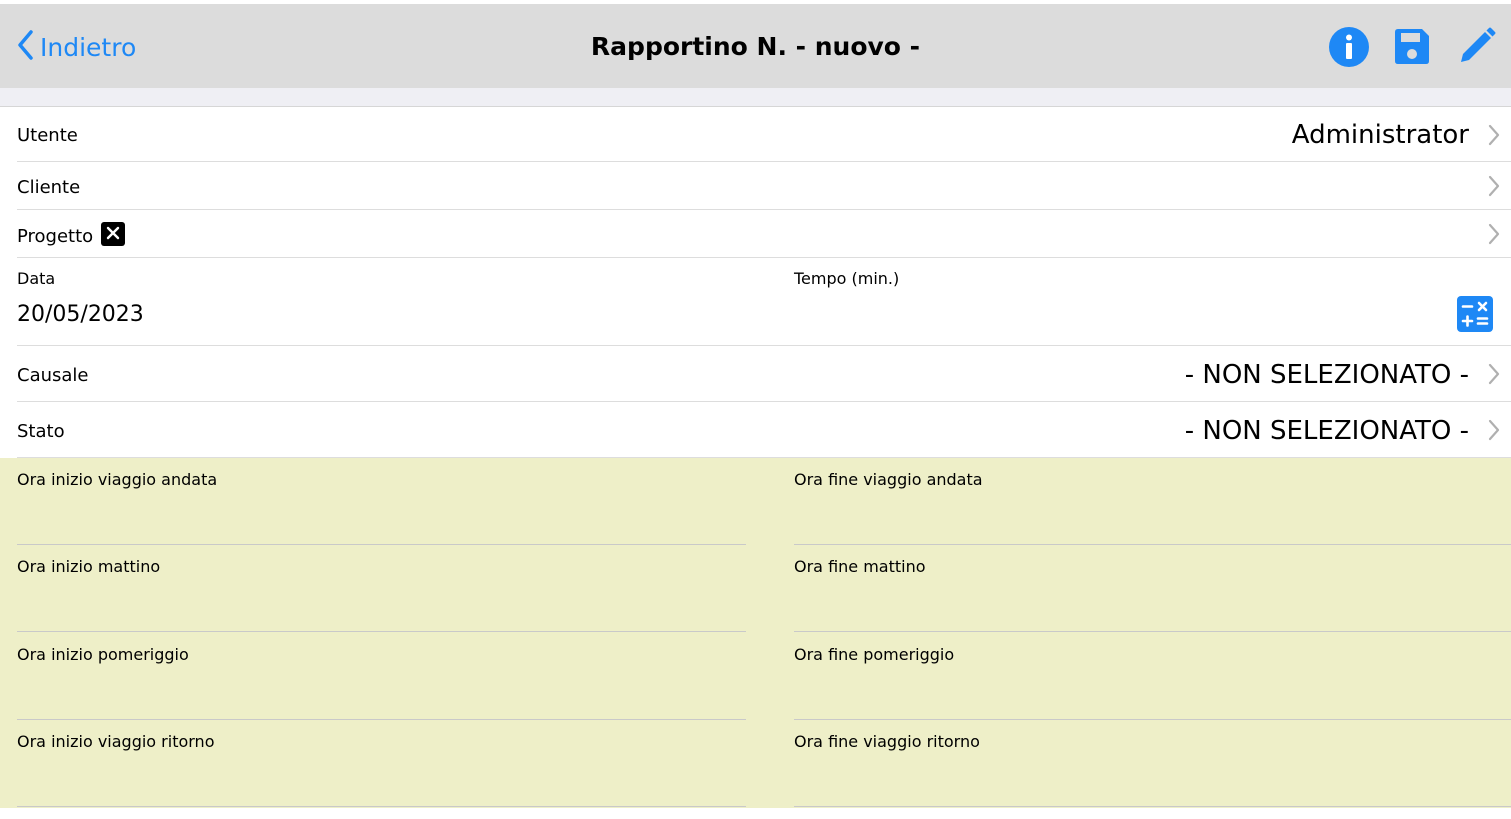  I want to click on stato-value: - NON SELEZIONATO -, so click(1326, 431).